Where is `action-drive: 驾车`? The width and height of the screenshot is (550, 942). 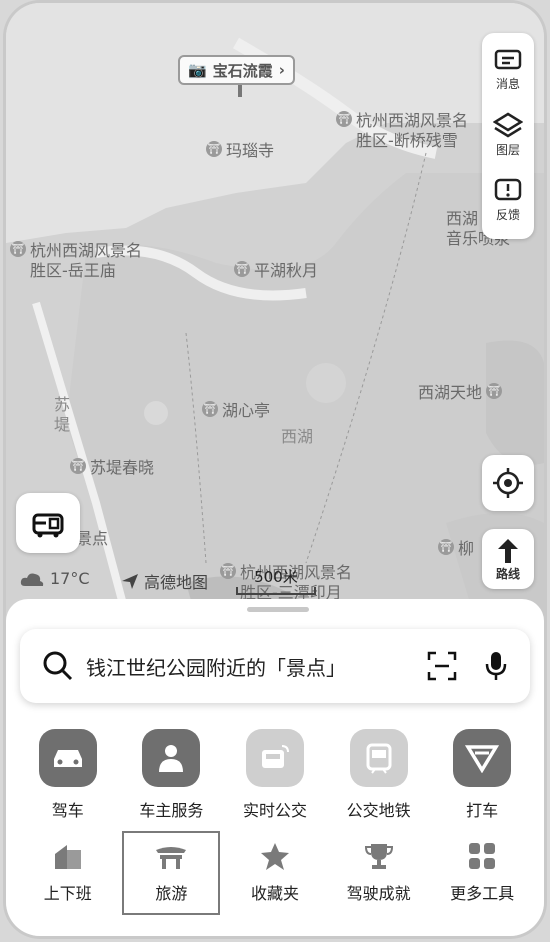 action-drive: 驾车 is located at coordinates (68, 775).